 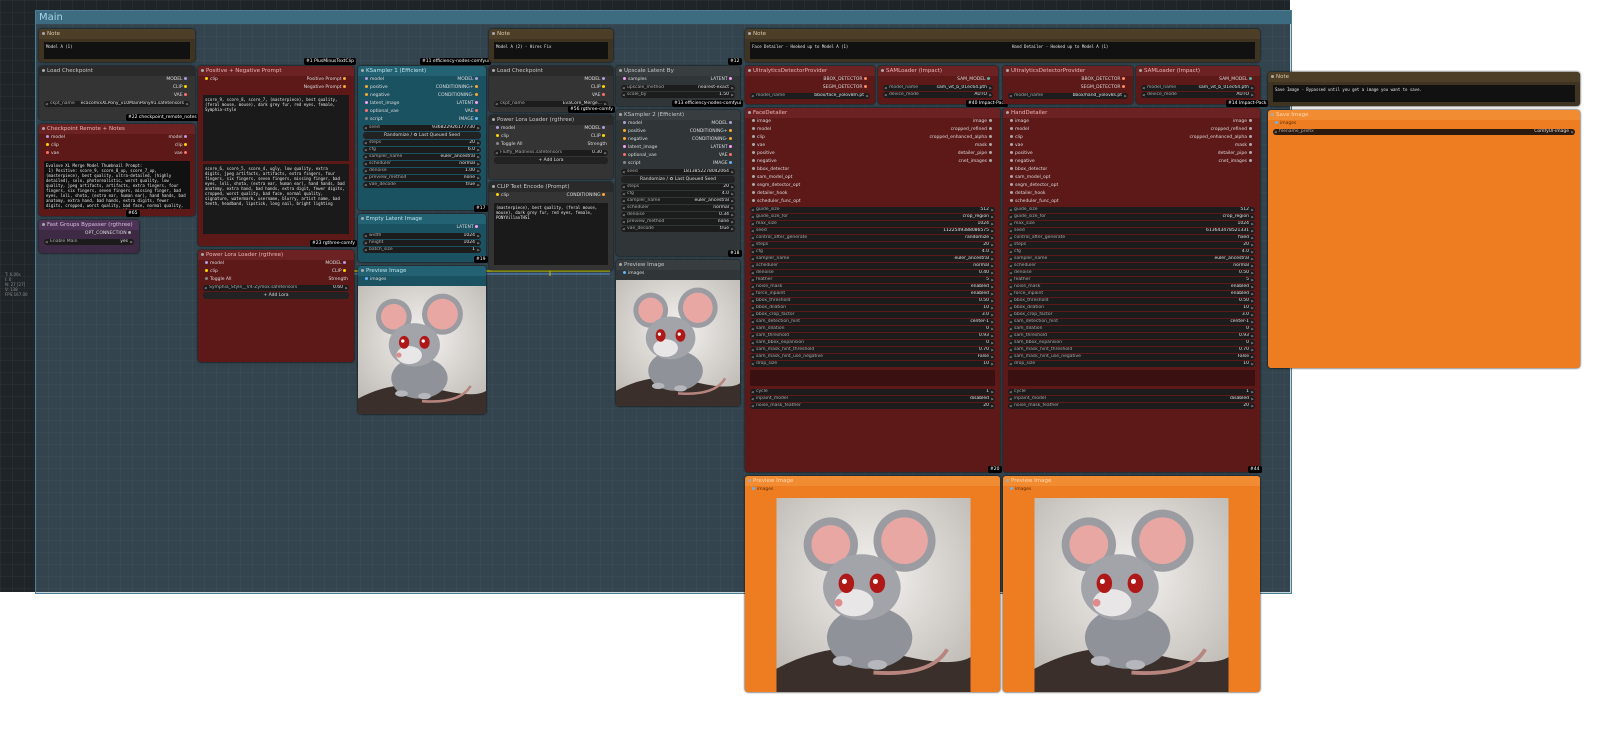 I want to click on model-name-combo: model_namebbox/hand_yolov8s.pt, so click(x=1068, y=96).